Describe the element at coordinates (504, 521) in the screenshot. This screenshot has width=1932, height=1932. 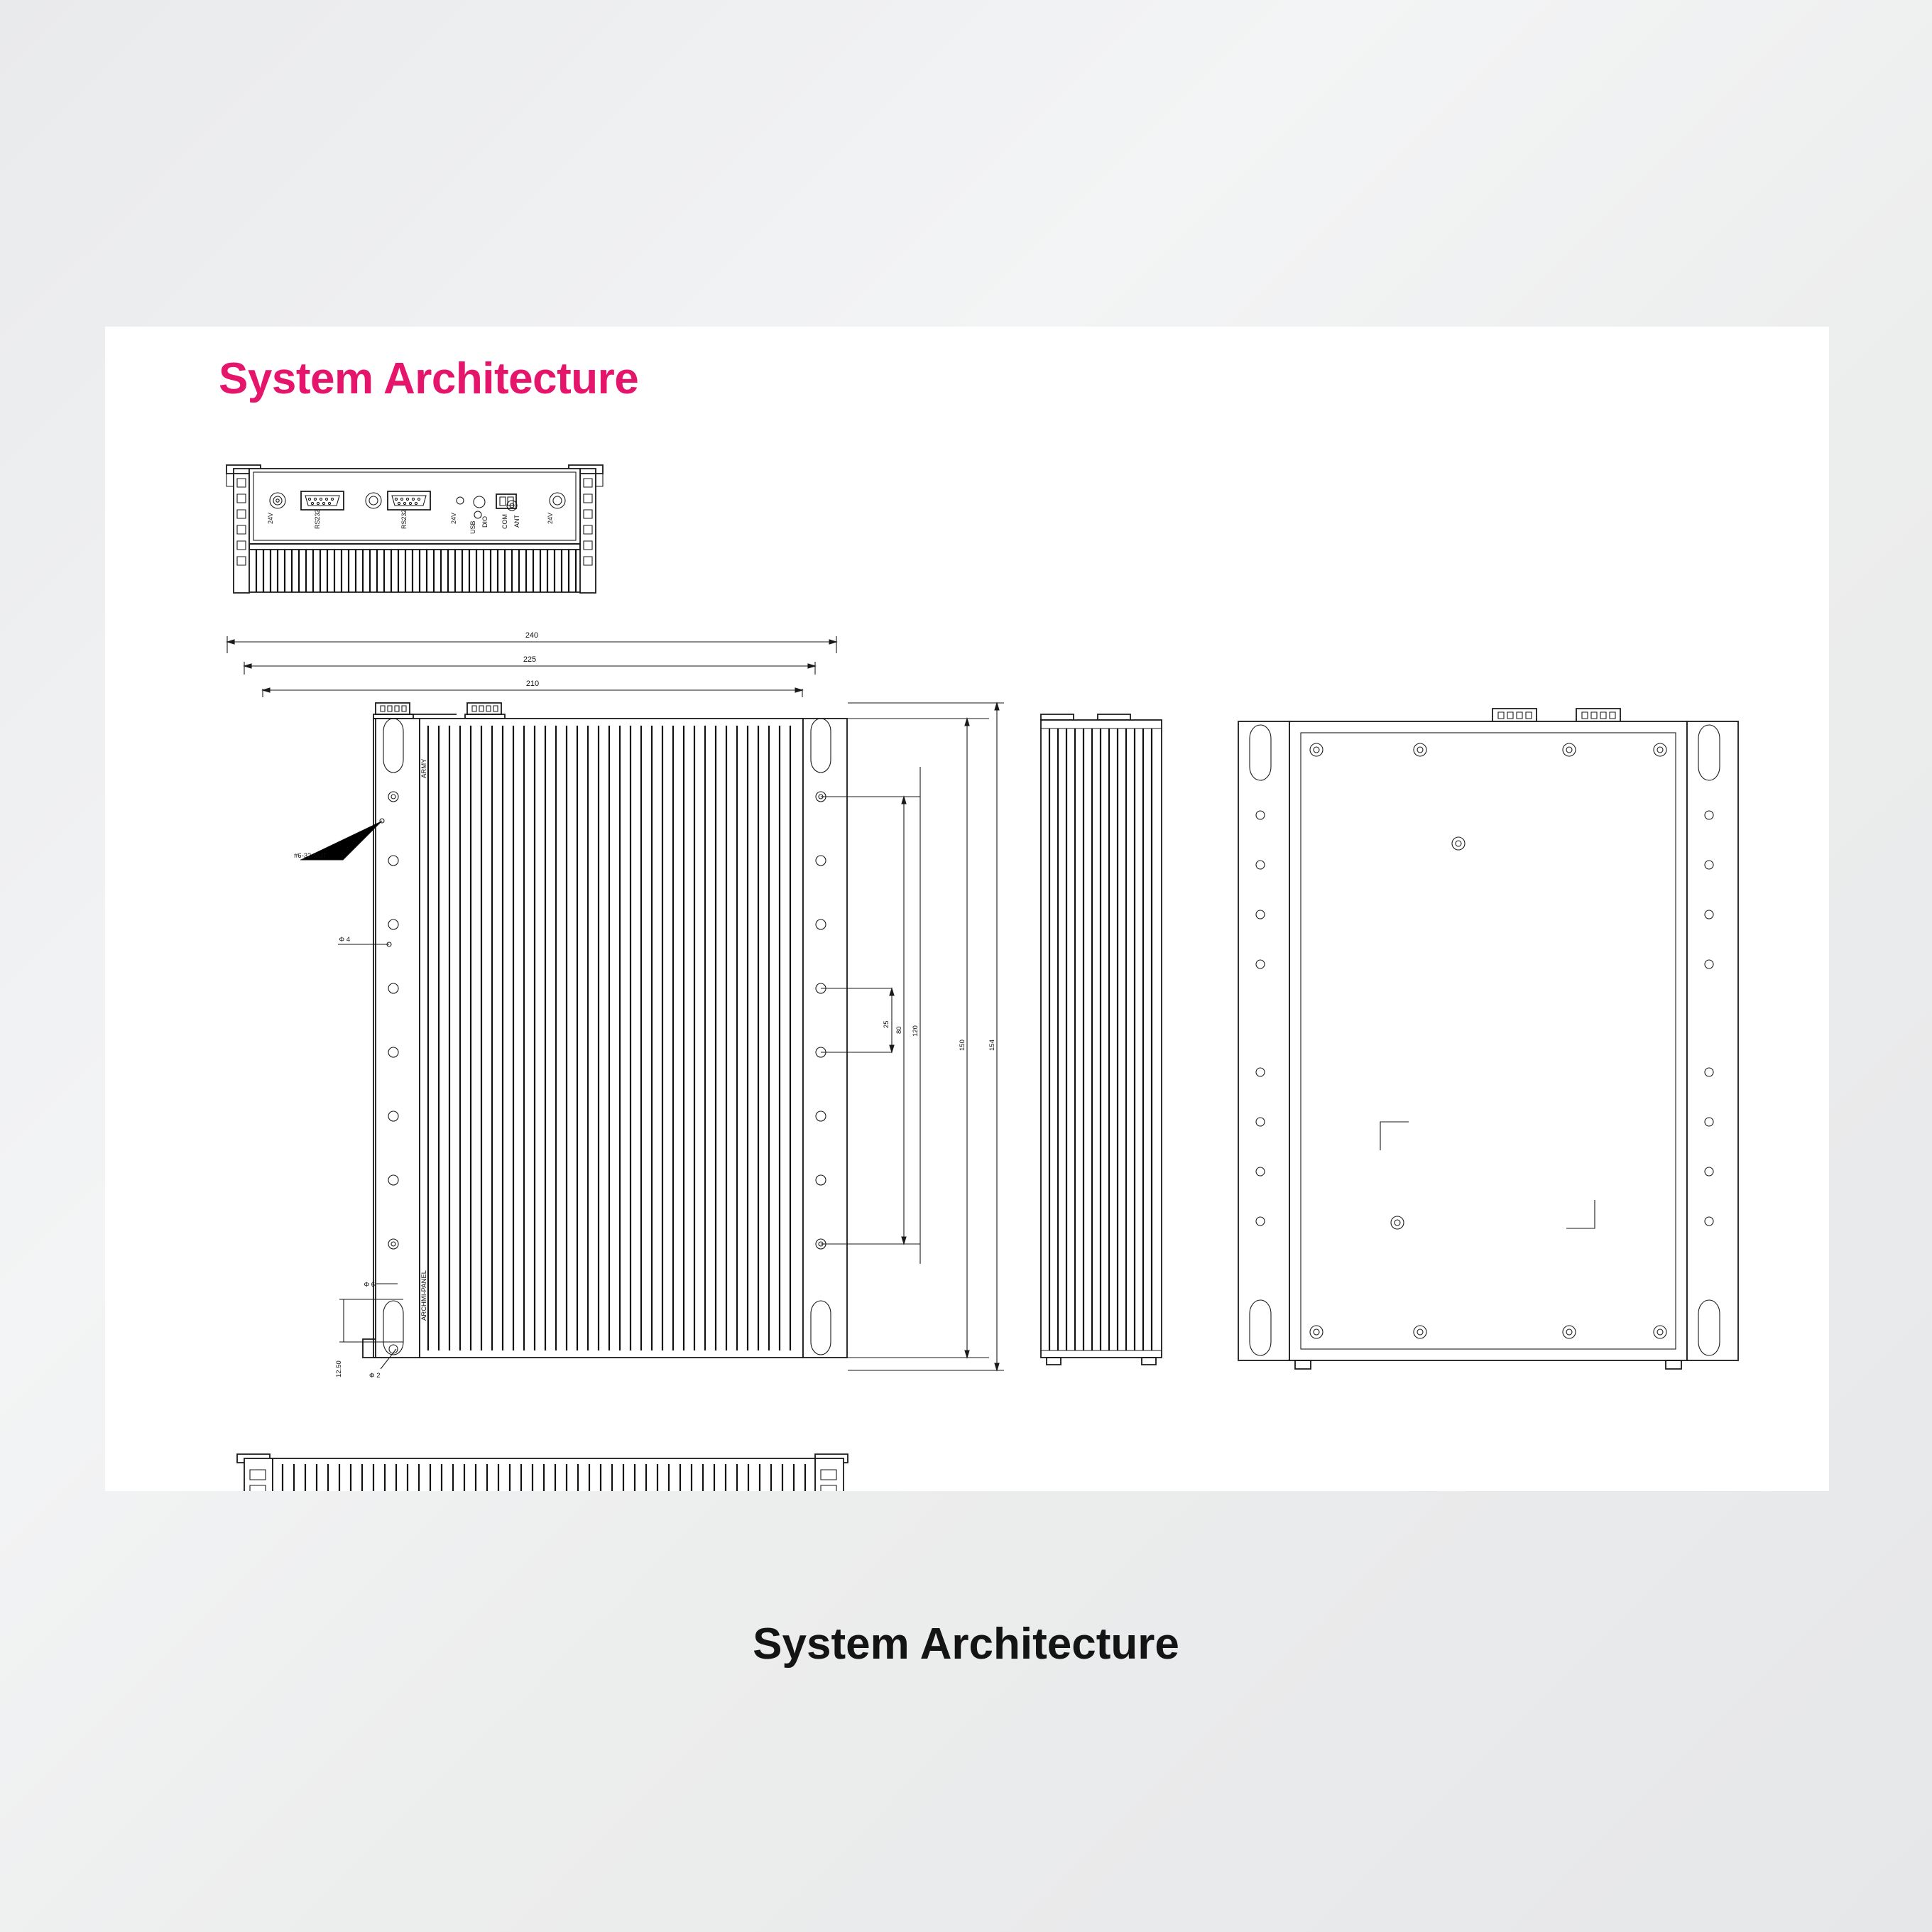
I see `front-port-label: COM` at that location.